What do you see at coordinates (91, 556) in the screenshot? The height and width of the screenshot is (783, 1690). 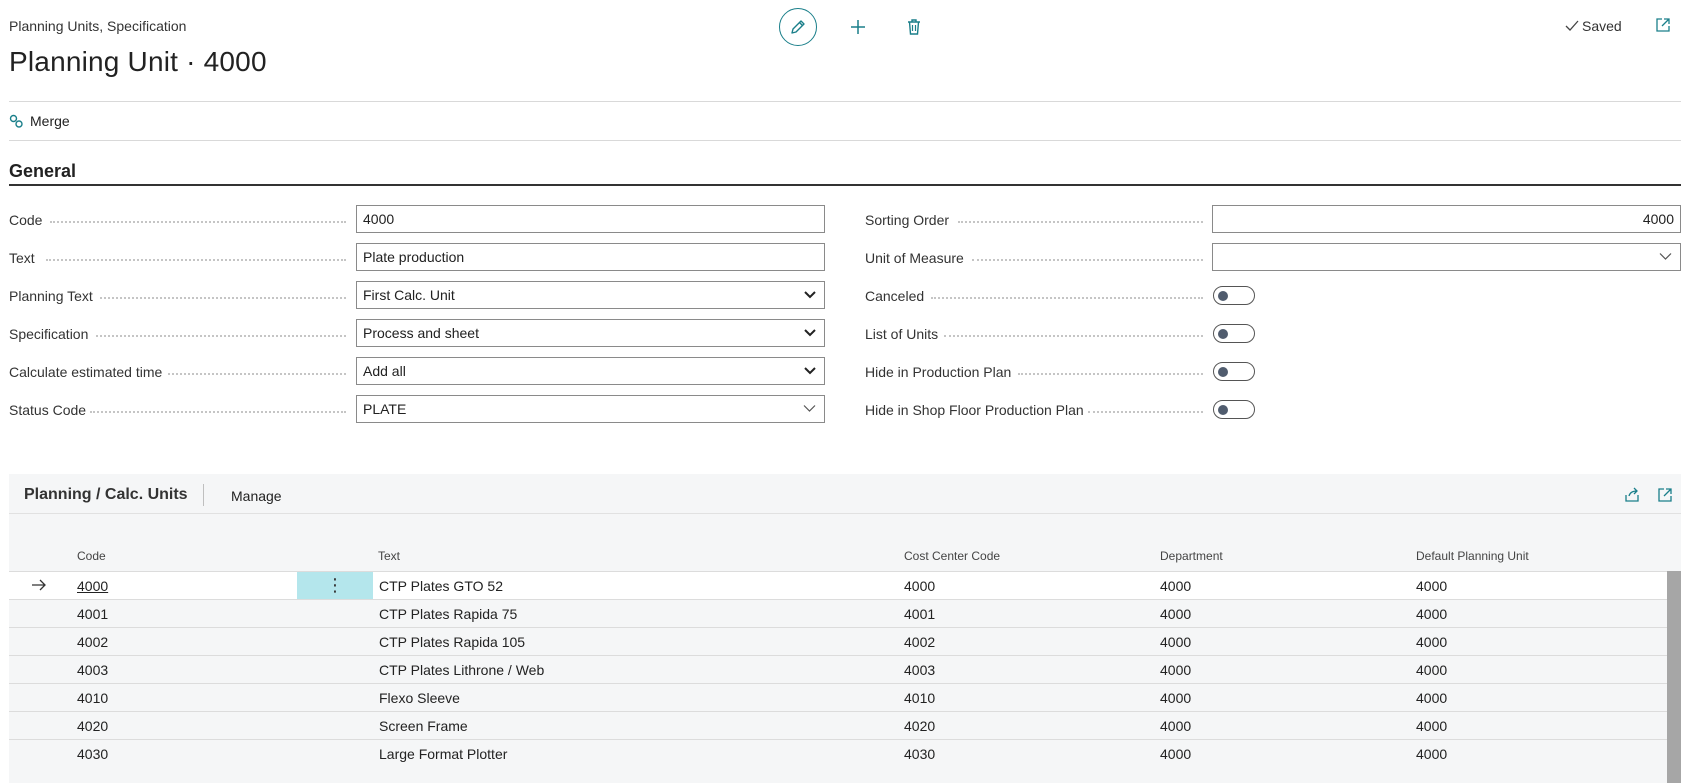 I see `column-header-code: Code` at bounding box center [91, 556].